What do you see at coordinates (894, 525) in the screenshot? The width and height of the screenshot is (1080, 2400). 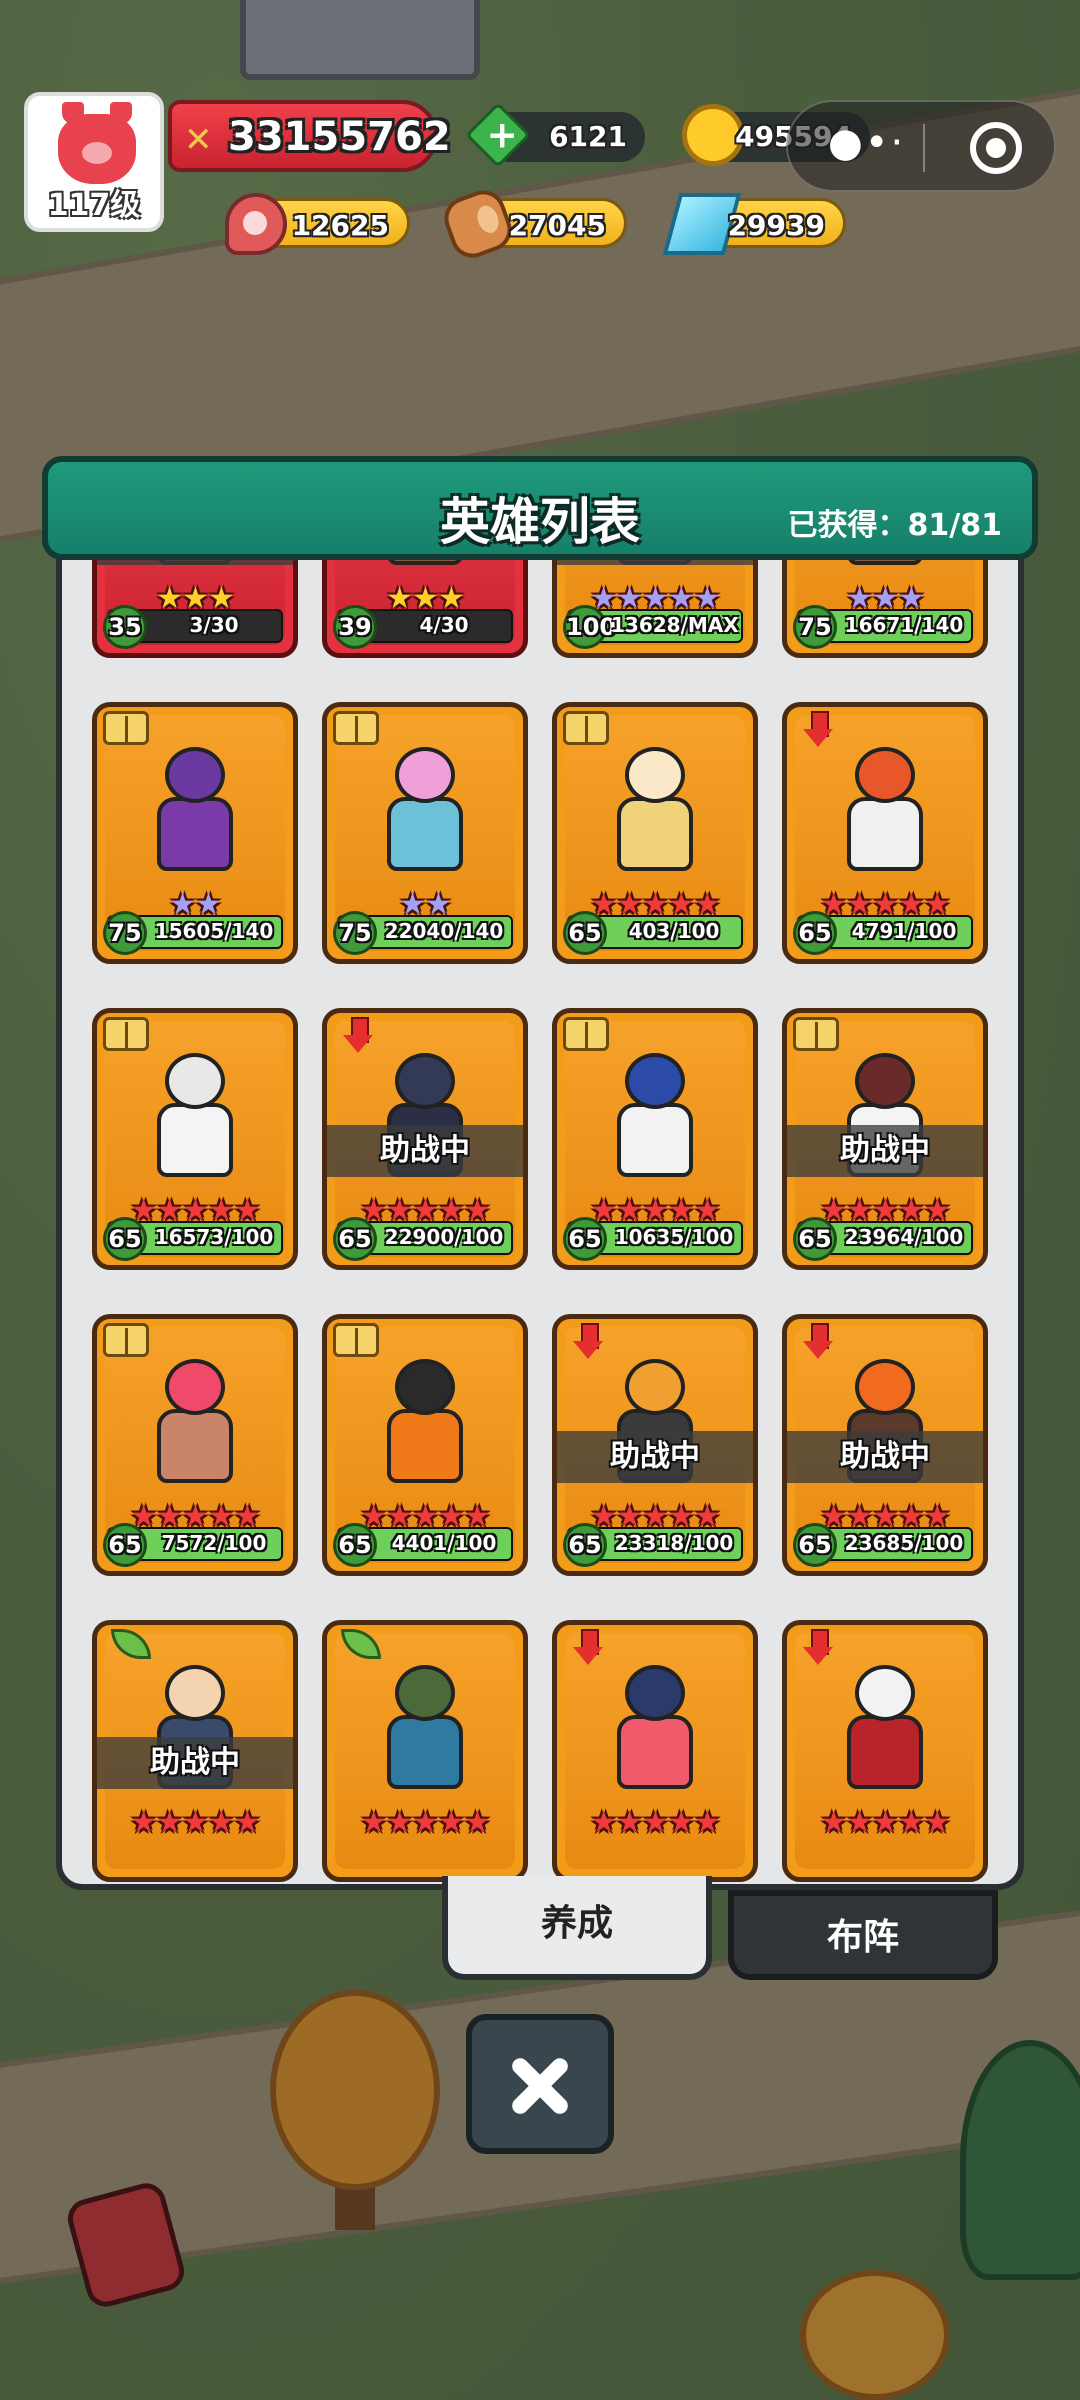 I see `obtained-count: 已获得：81/81` at bounding box center [894, 525].